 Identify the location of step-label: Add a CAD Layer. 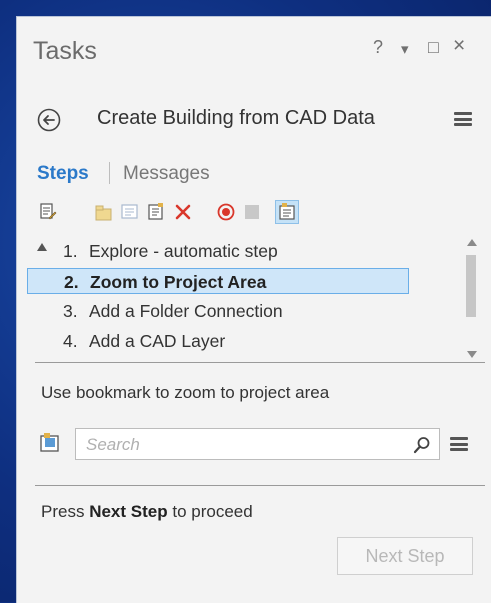
(157, 341).